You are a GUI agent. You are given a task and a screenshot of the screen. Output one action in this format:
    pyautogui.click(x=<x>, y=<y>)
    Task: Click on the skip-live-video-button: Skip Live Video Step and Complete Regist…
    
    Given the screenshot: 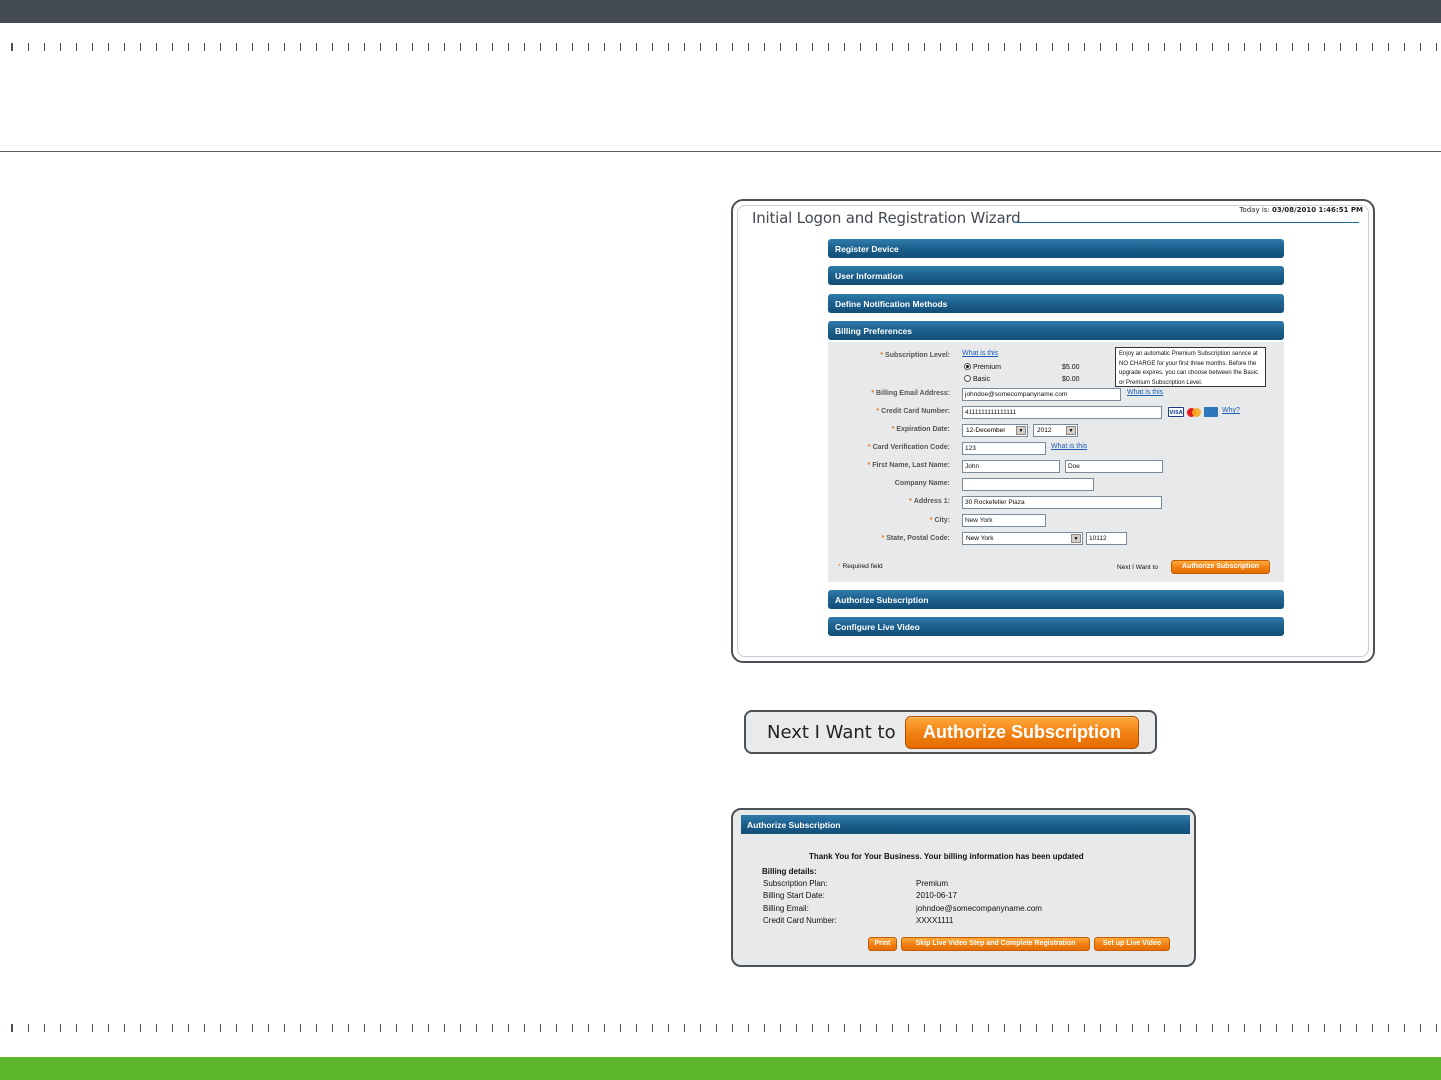 What is the action you would take?
    pyautogui.click(x=995, y=944)
    